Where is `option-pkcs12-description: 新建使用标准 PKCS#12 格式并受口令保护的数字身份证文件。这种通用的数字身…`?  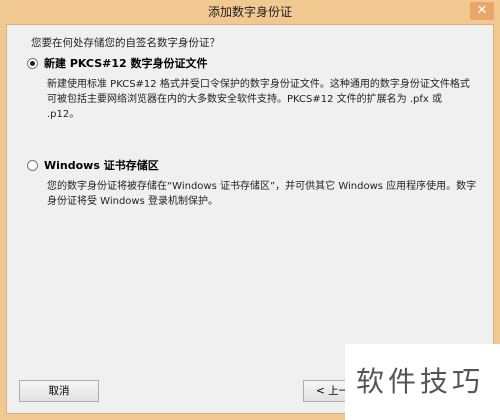 option-pkcs12-description: 新建使用标准 PKCS#12 格式并受口令保护的数字身份证文件。这种通用的数字身… is located at coordinates (258, 99).